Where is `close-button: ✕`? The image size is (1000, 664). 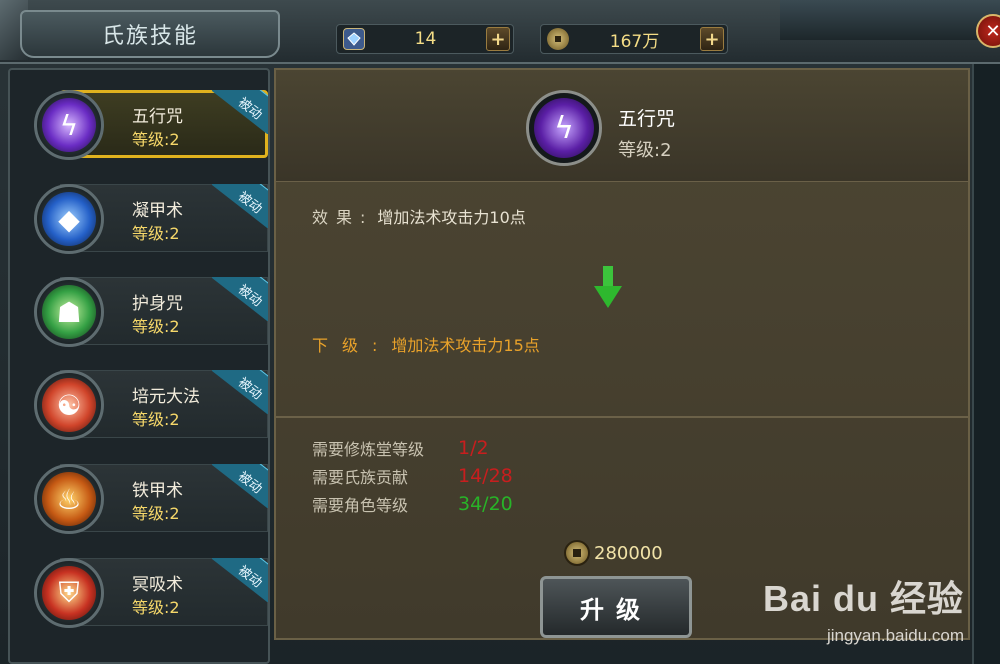
close-button: ✕ is located at coordinates (988, 31).